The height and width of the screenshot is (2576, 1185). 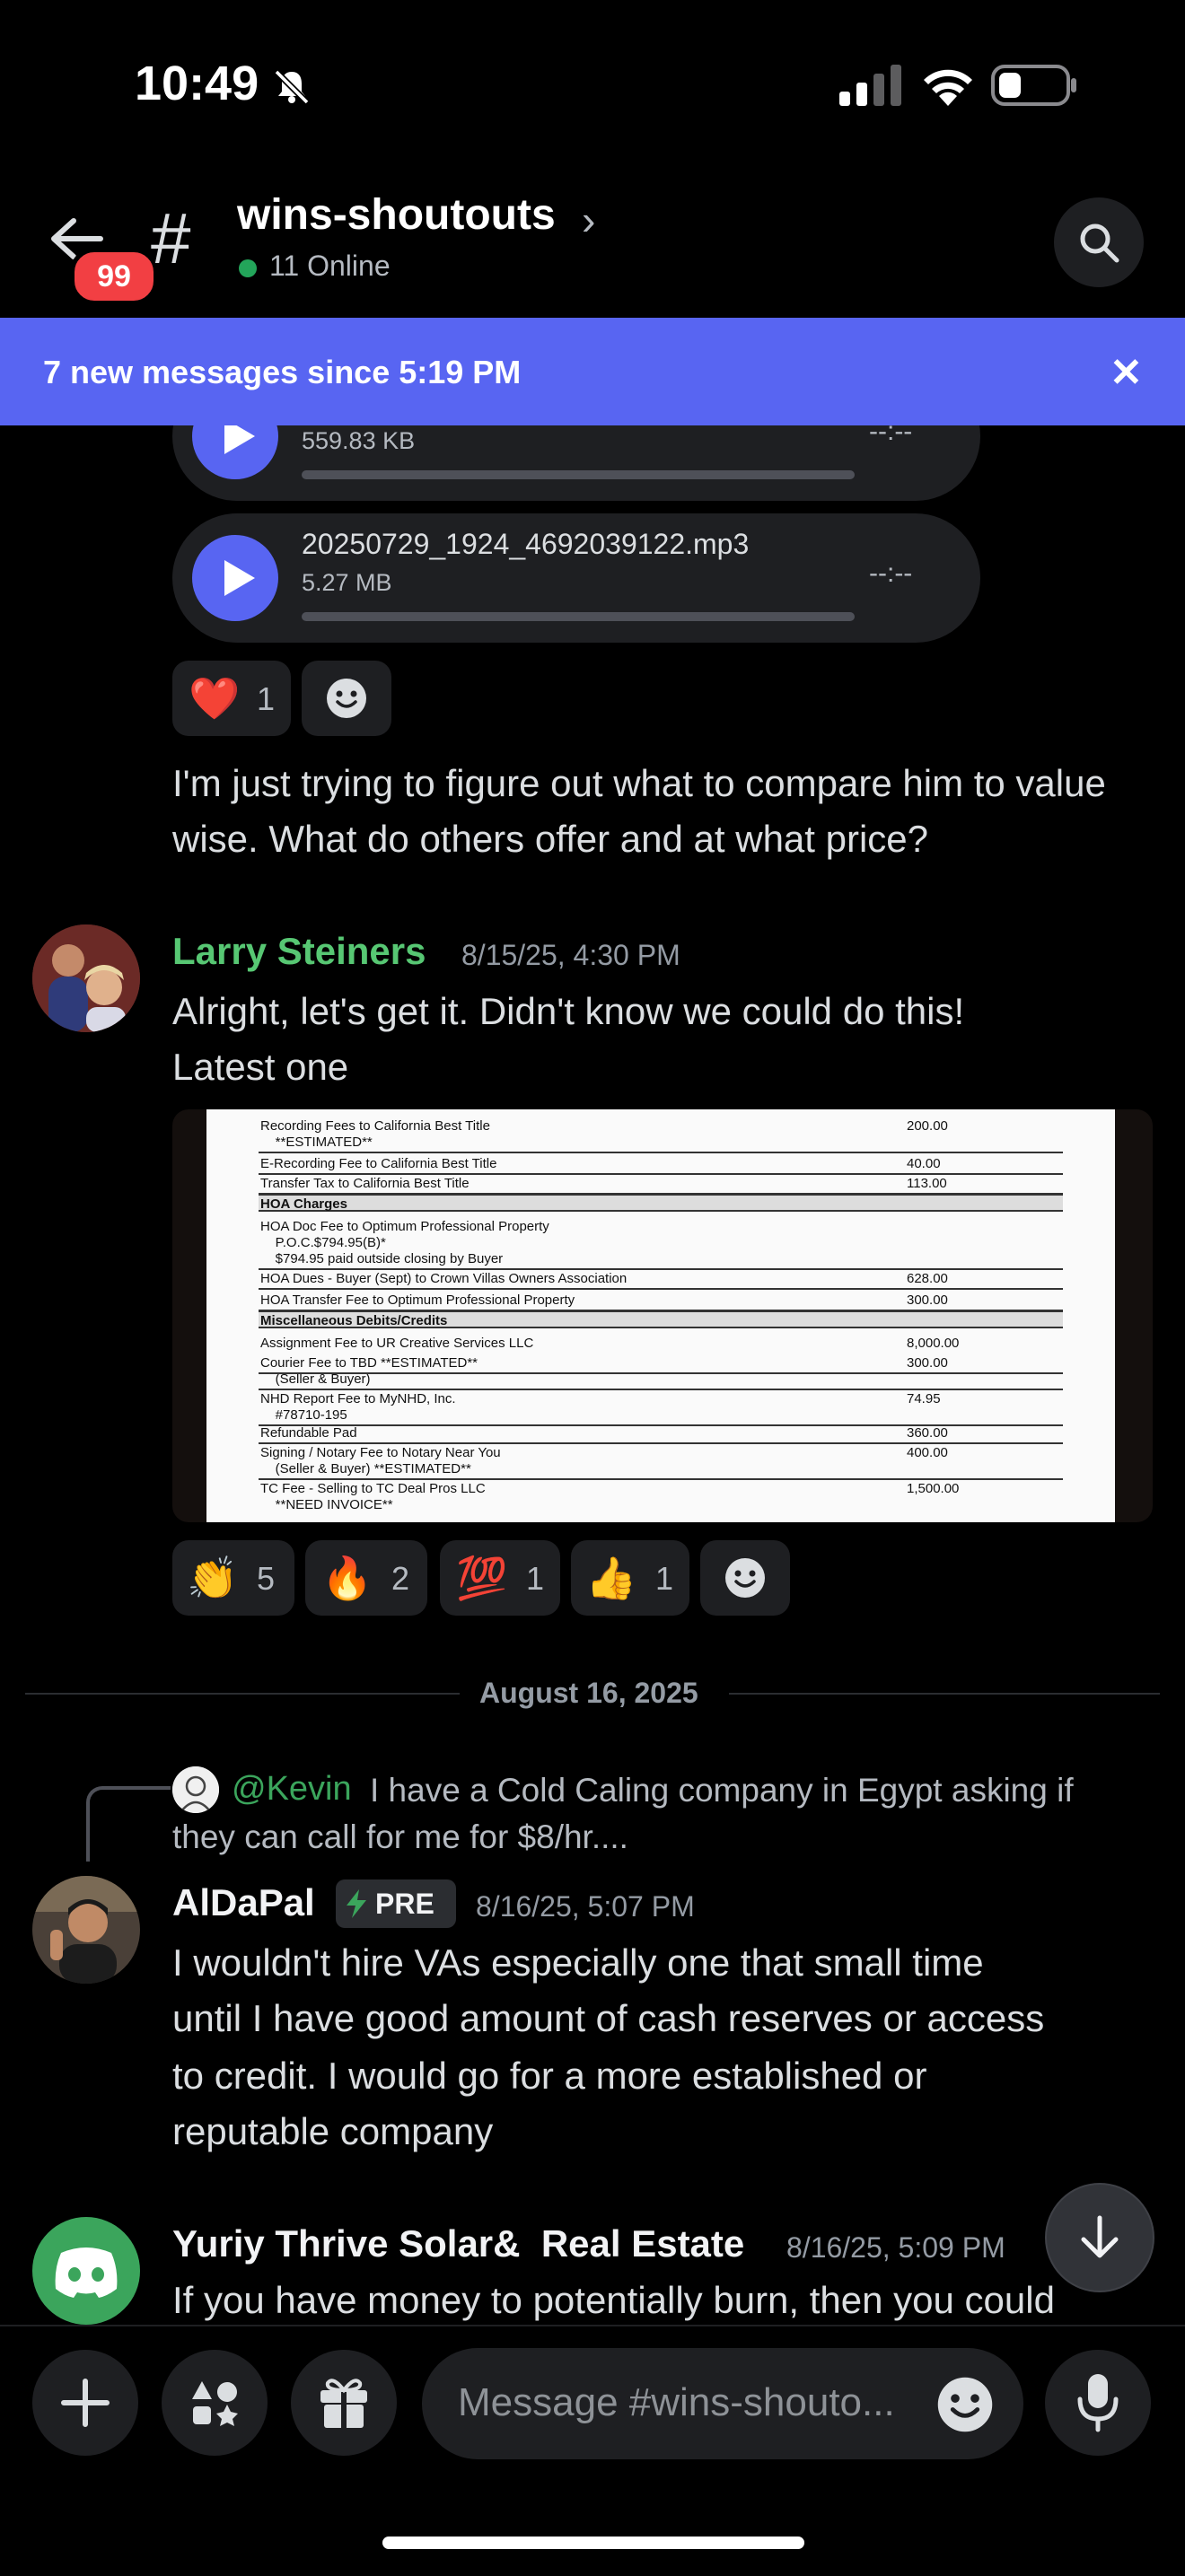 What do you see at coordinates (359, 440) in the screenshot?
I see `audio-filesize: 559.83 KB` at bounding box center [359, 440].